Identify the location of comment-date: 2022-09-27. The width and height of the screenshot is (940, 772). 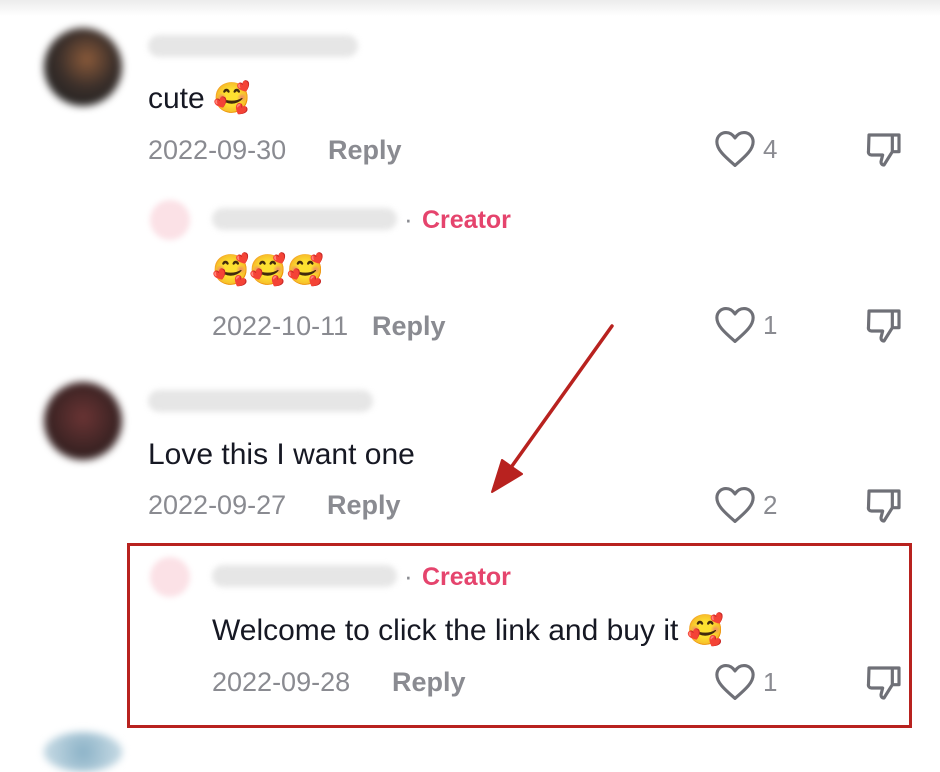
(217, 505).